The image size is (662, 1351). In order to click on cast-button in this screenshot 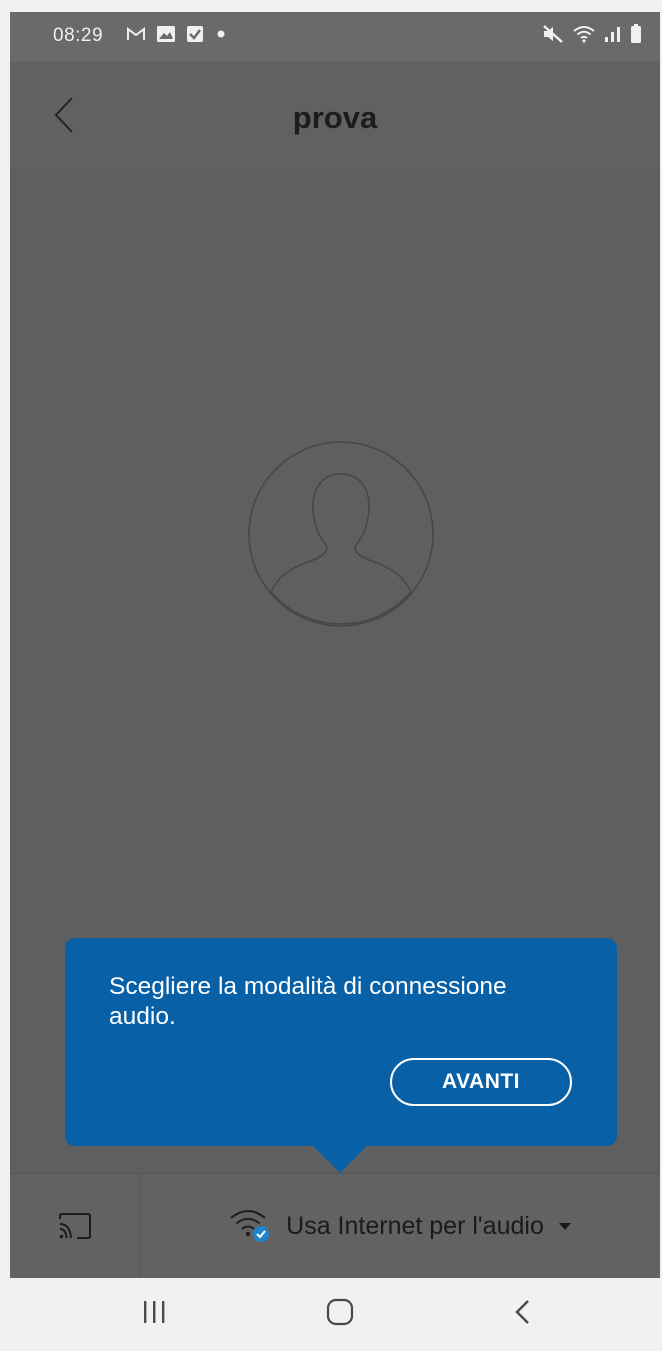, I will do `click(75, 1226)`.